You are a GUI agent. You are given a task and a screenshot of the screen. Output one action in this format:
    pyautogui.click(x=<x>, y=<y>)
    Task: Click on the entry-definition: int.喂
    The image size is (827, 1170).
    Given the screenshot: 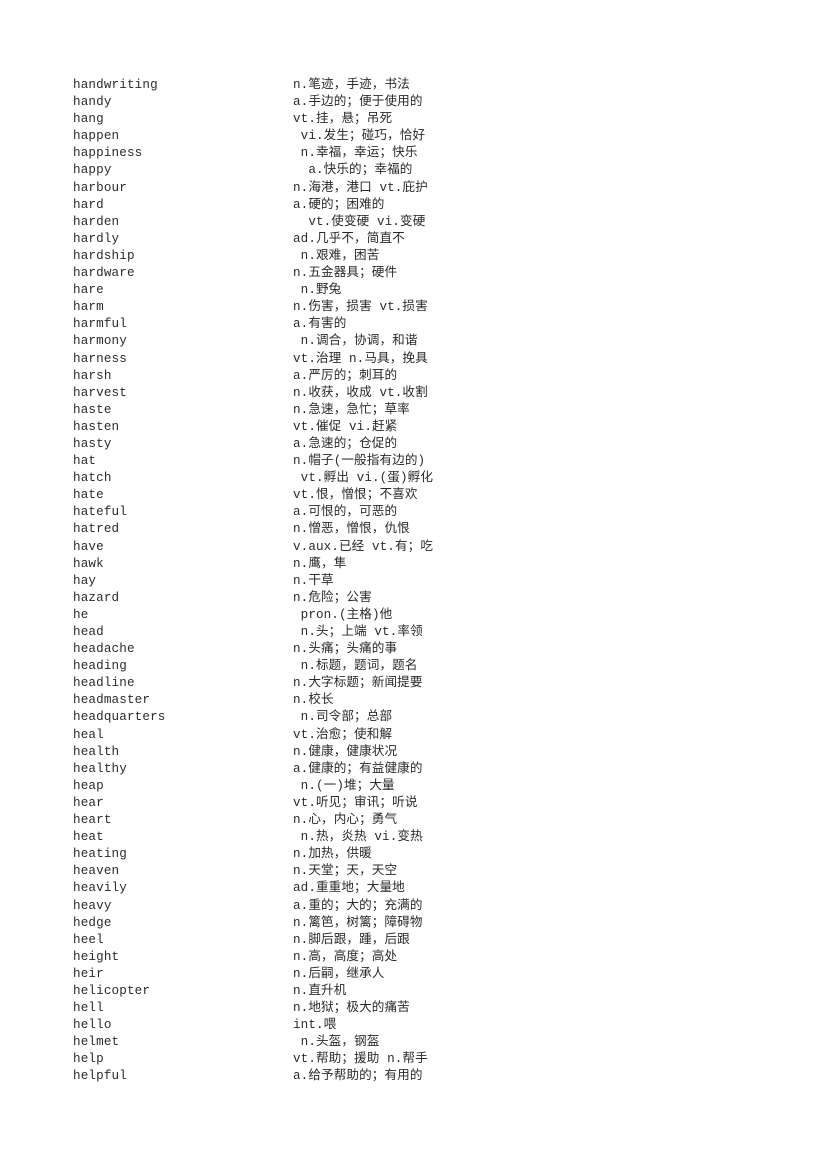 What is the action you would take?
    pyautogui.click(x=315, y=1025)
    